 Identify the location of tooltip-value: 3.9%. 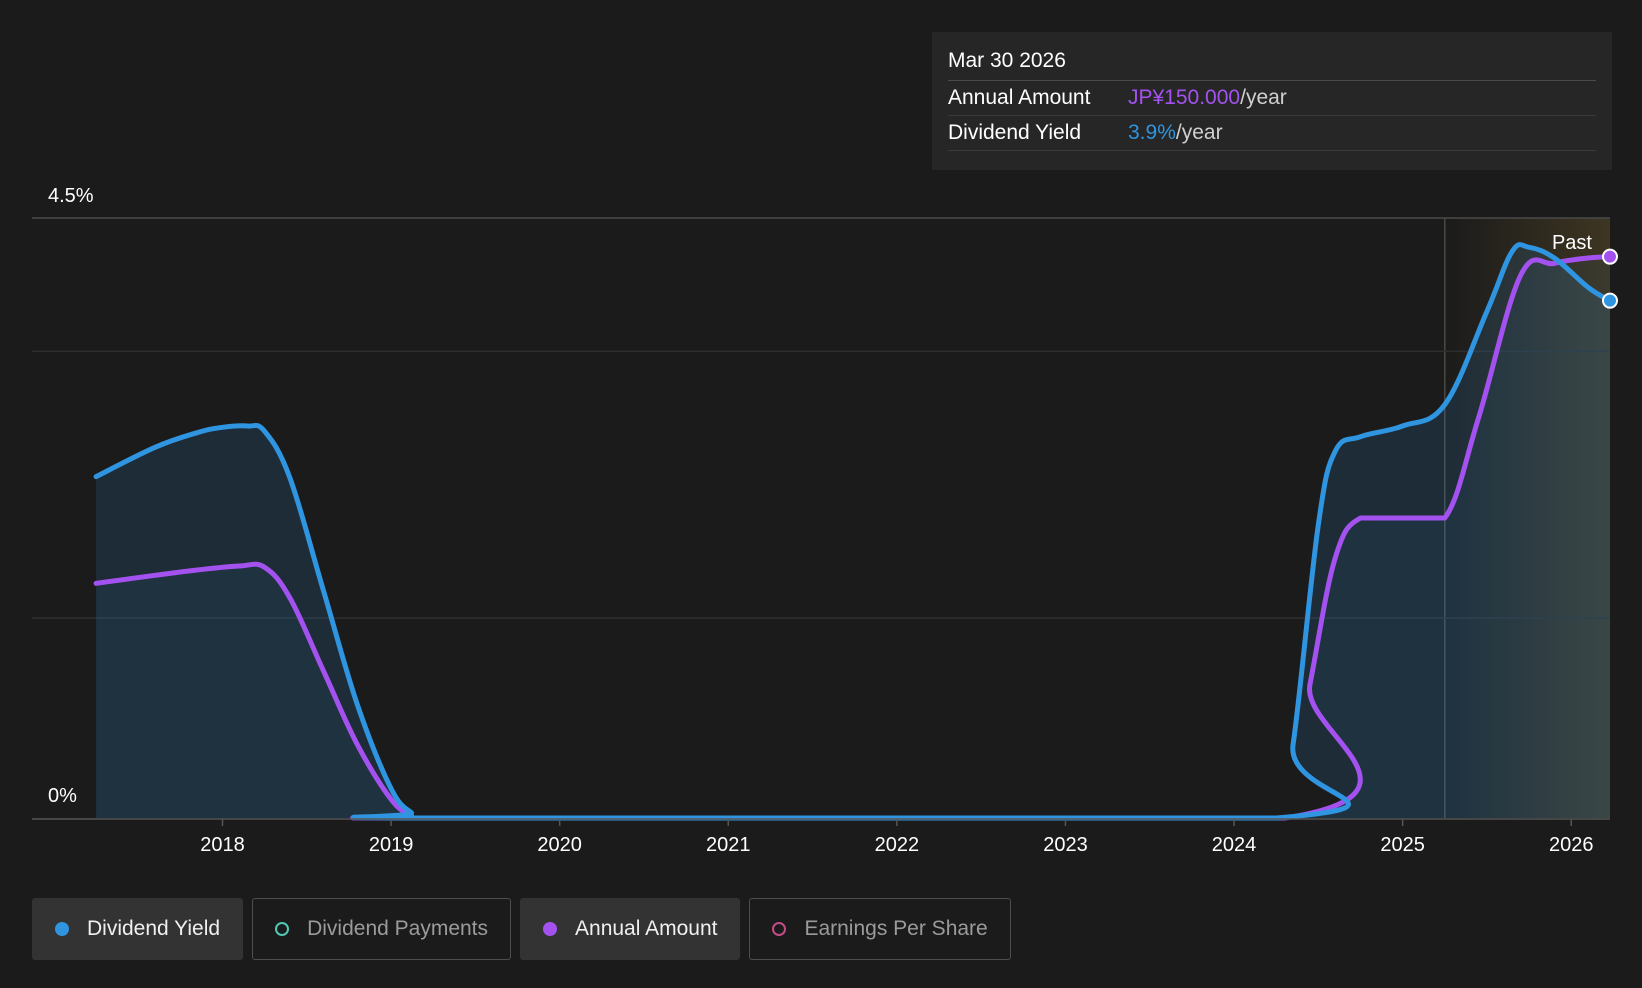
(1152, 132).